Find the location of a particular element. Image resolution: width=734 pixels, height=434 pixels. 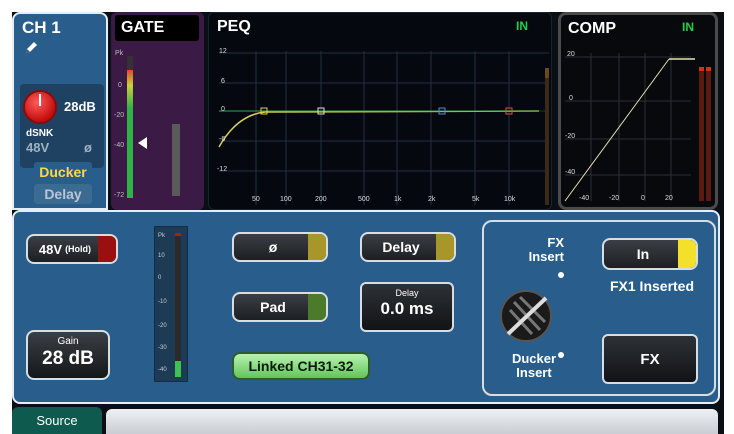

pad-button: Pad is located at coordinates (280, 307).